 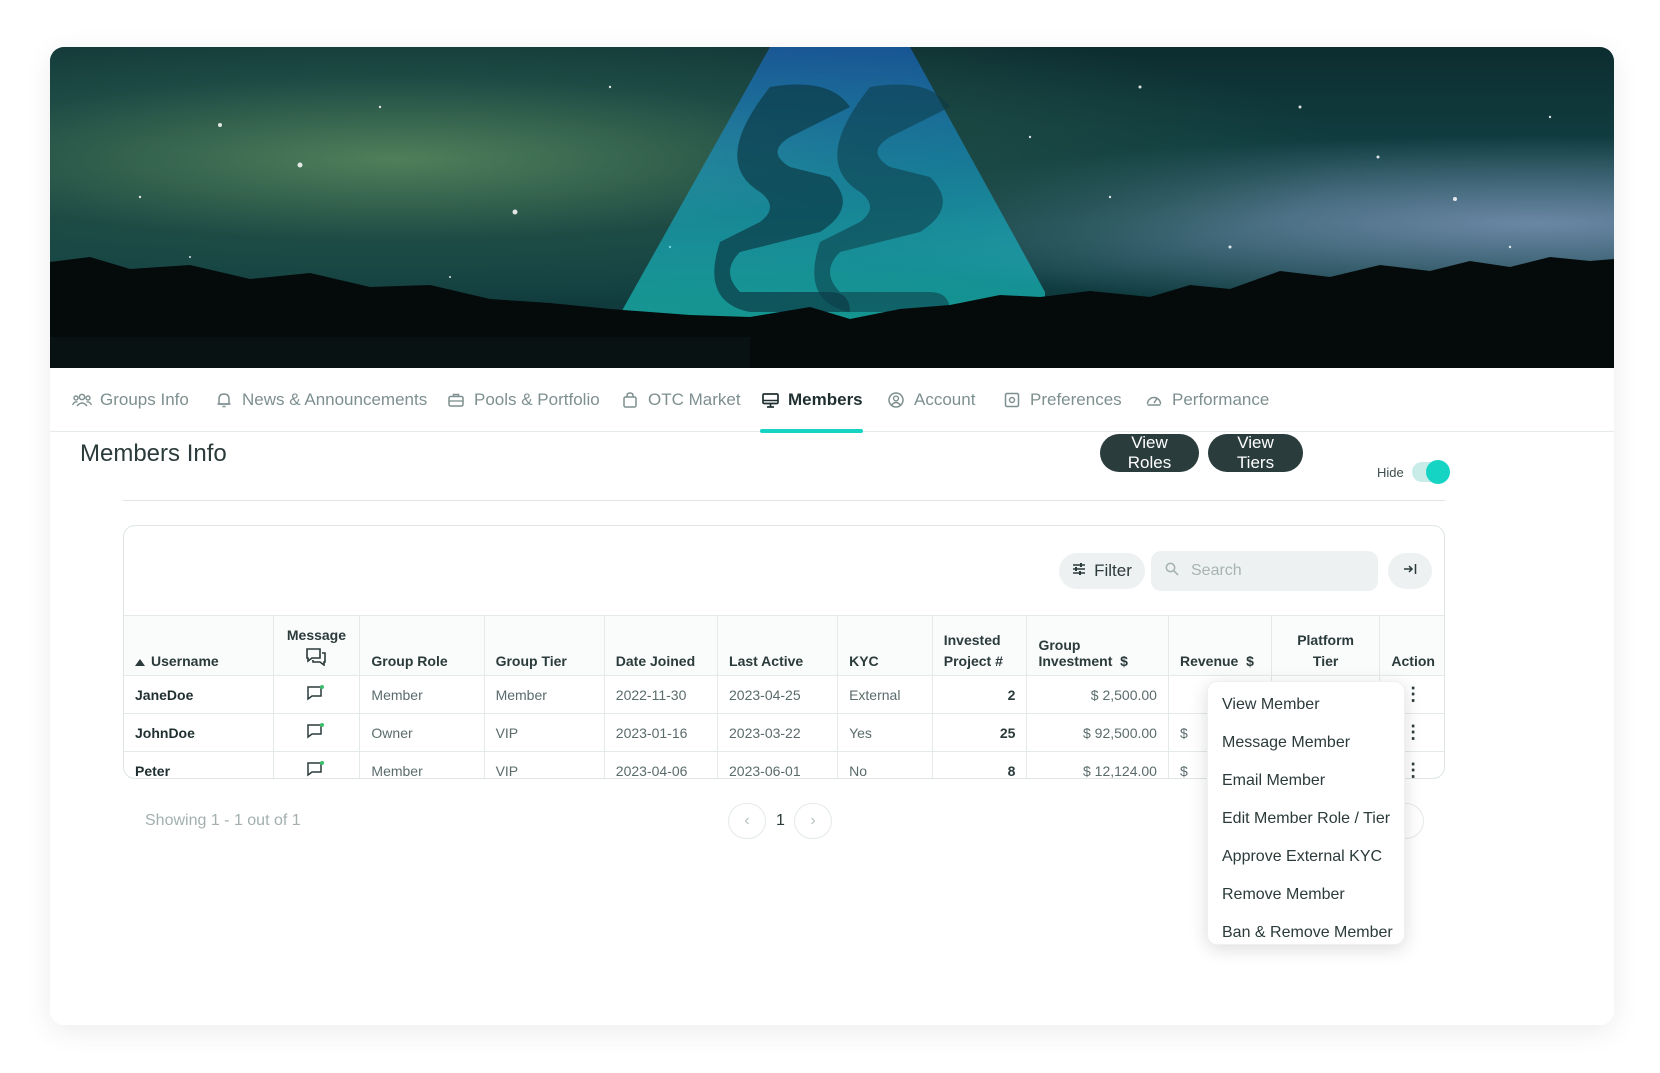 I want to click on col-invested-line2: Project #, so click(x=973, y=661).